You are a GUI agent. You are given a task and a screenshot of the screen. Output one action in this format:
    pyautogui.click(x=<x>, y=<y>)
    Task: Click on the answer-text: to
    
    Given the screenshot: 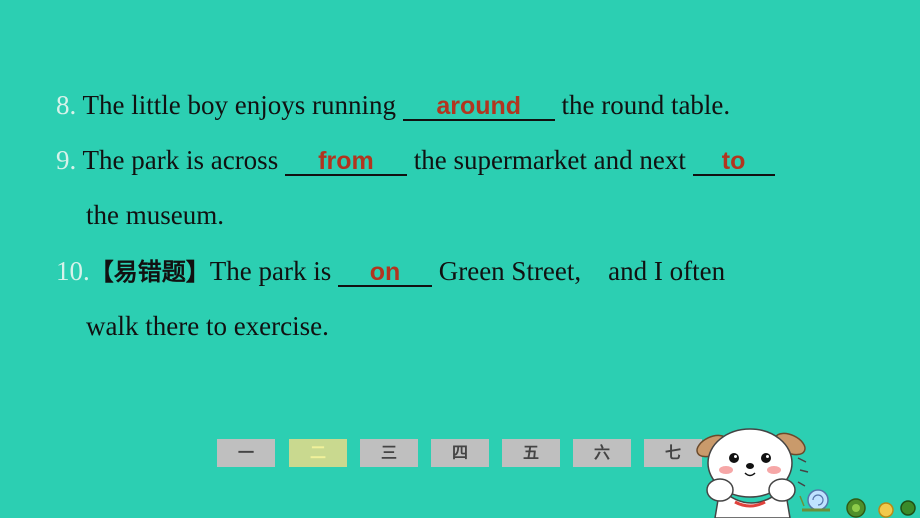 What is the action you would take?
    pyautogui.click(x=733, y=161)
    